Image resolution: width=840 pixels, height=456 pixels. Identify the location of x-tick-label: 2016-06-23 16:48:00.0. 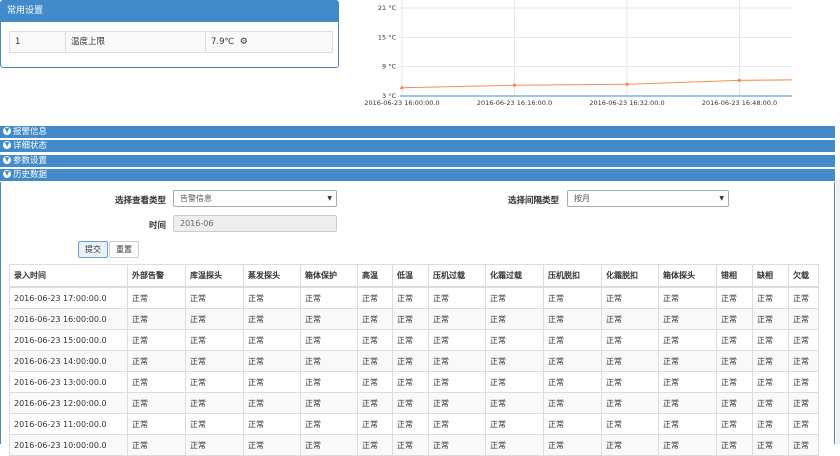
(739, 103).